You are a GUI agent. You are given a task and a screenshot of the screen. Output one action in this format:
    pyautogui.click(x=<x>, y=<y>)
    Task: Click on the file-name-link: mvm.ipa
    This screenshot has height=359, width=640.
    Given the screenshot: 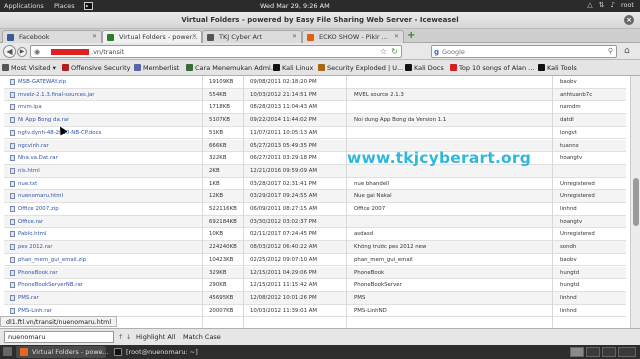 What is the action you would take?
    pyautogui.click(x=102, y=107)
    